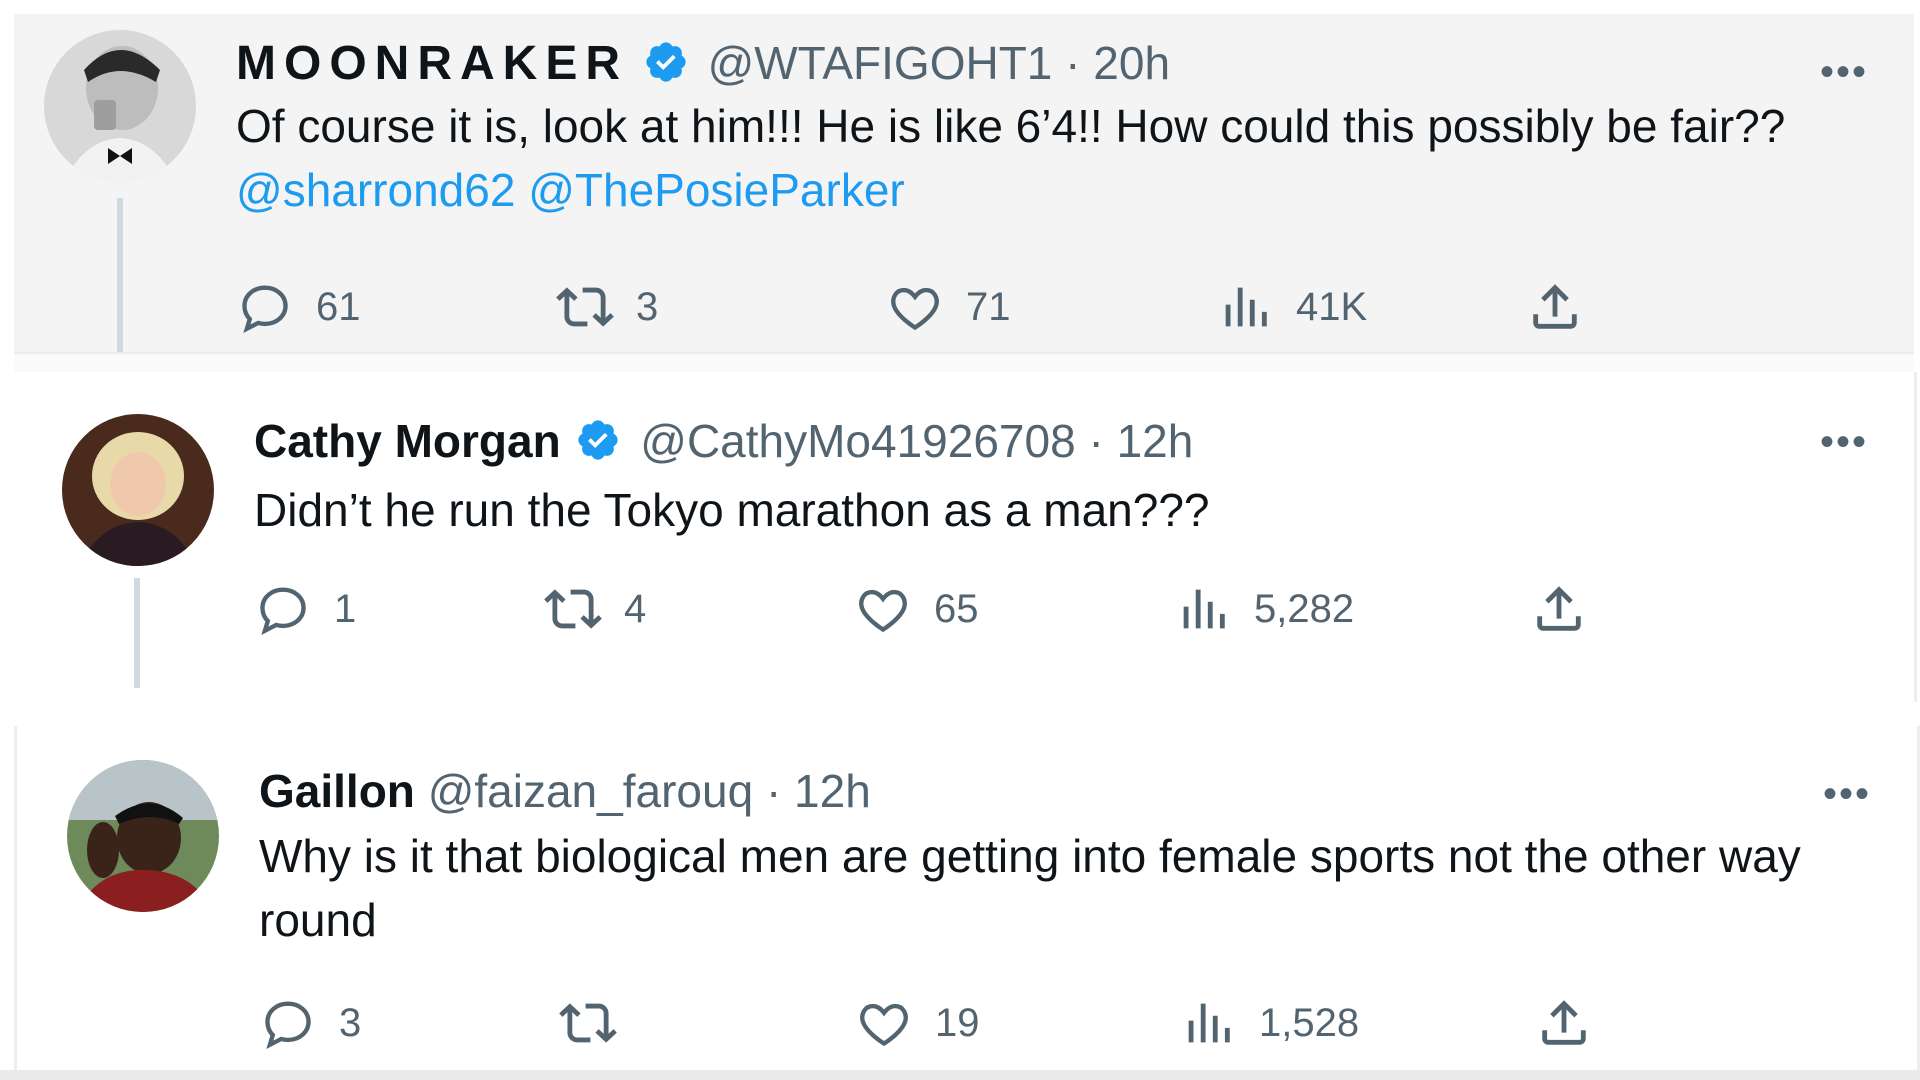  I want to click on tweet-header: MOONRAKER @WTAFIGOHT1 · 20h, so click(703, 66).